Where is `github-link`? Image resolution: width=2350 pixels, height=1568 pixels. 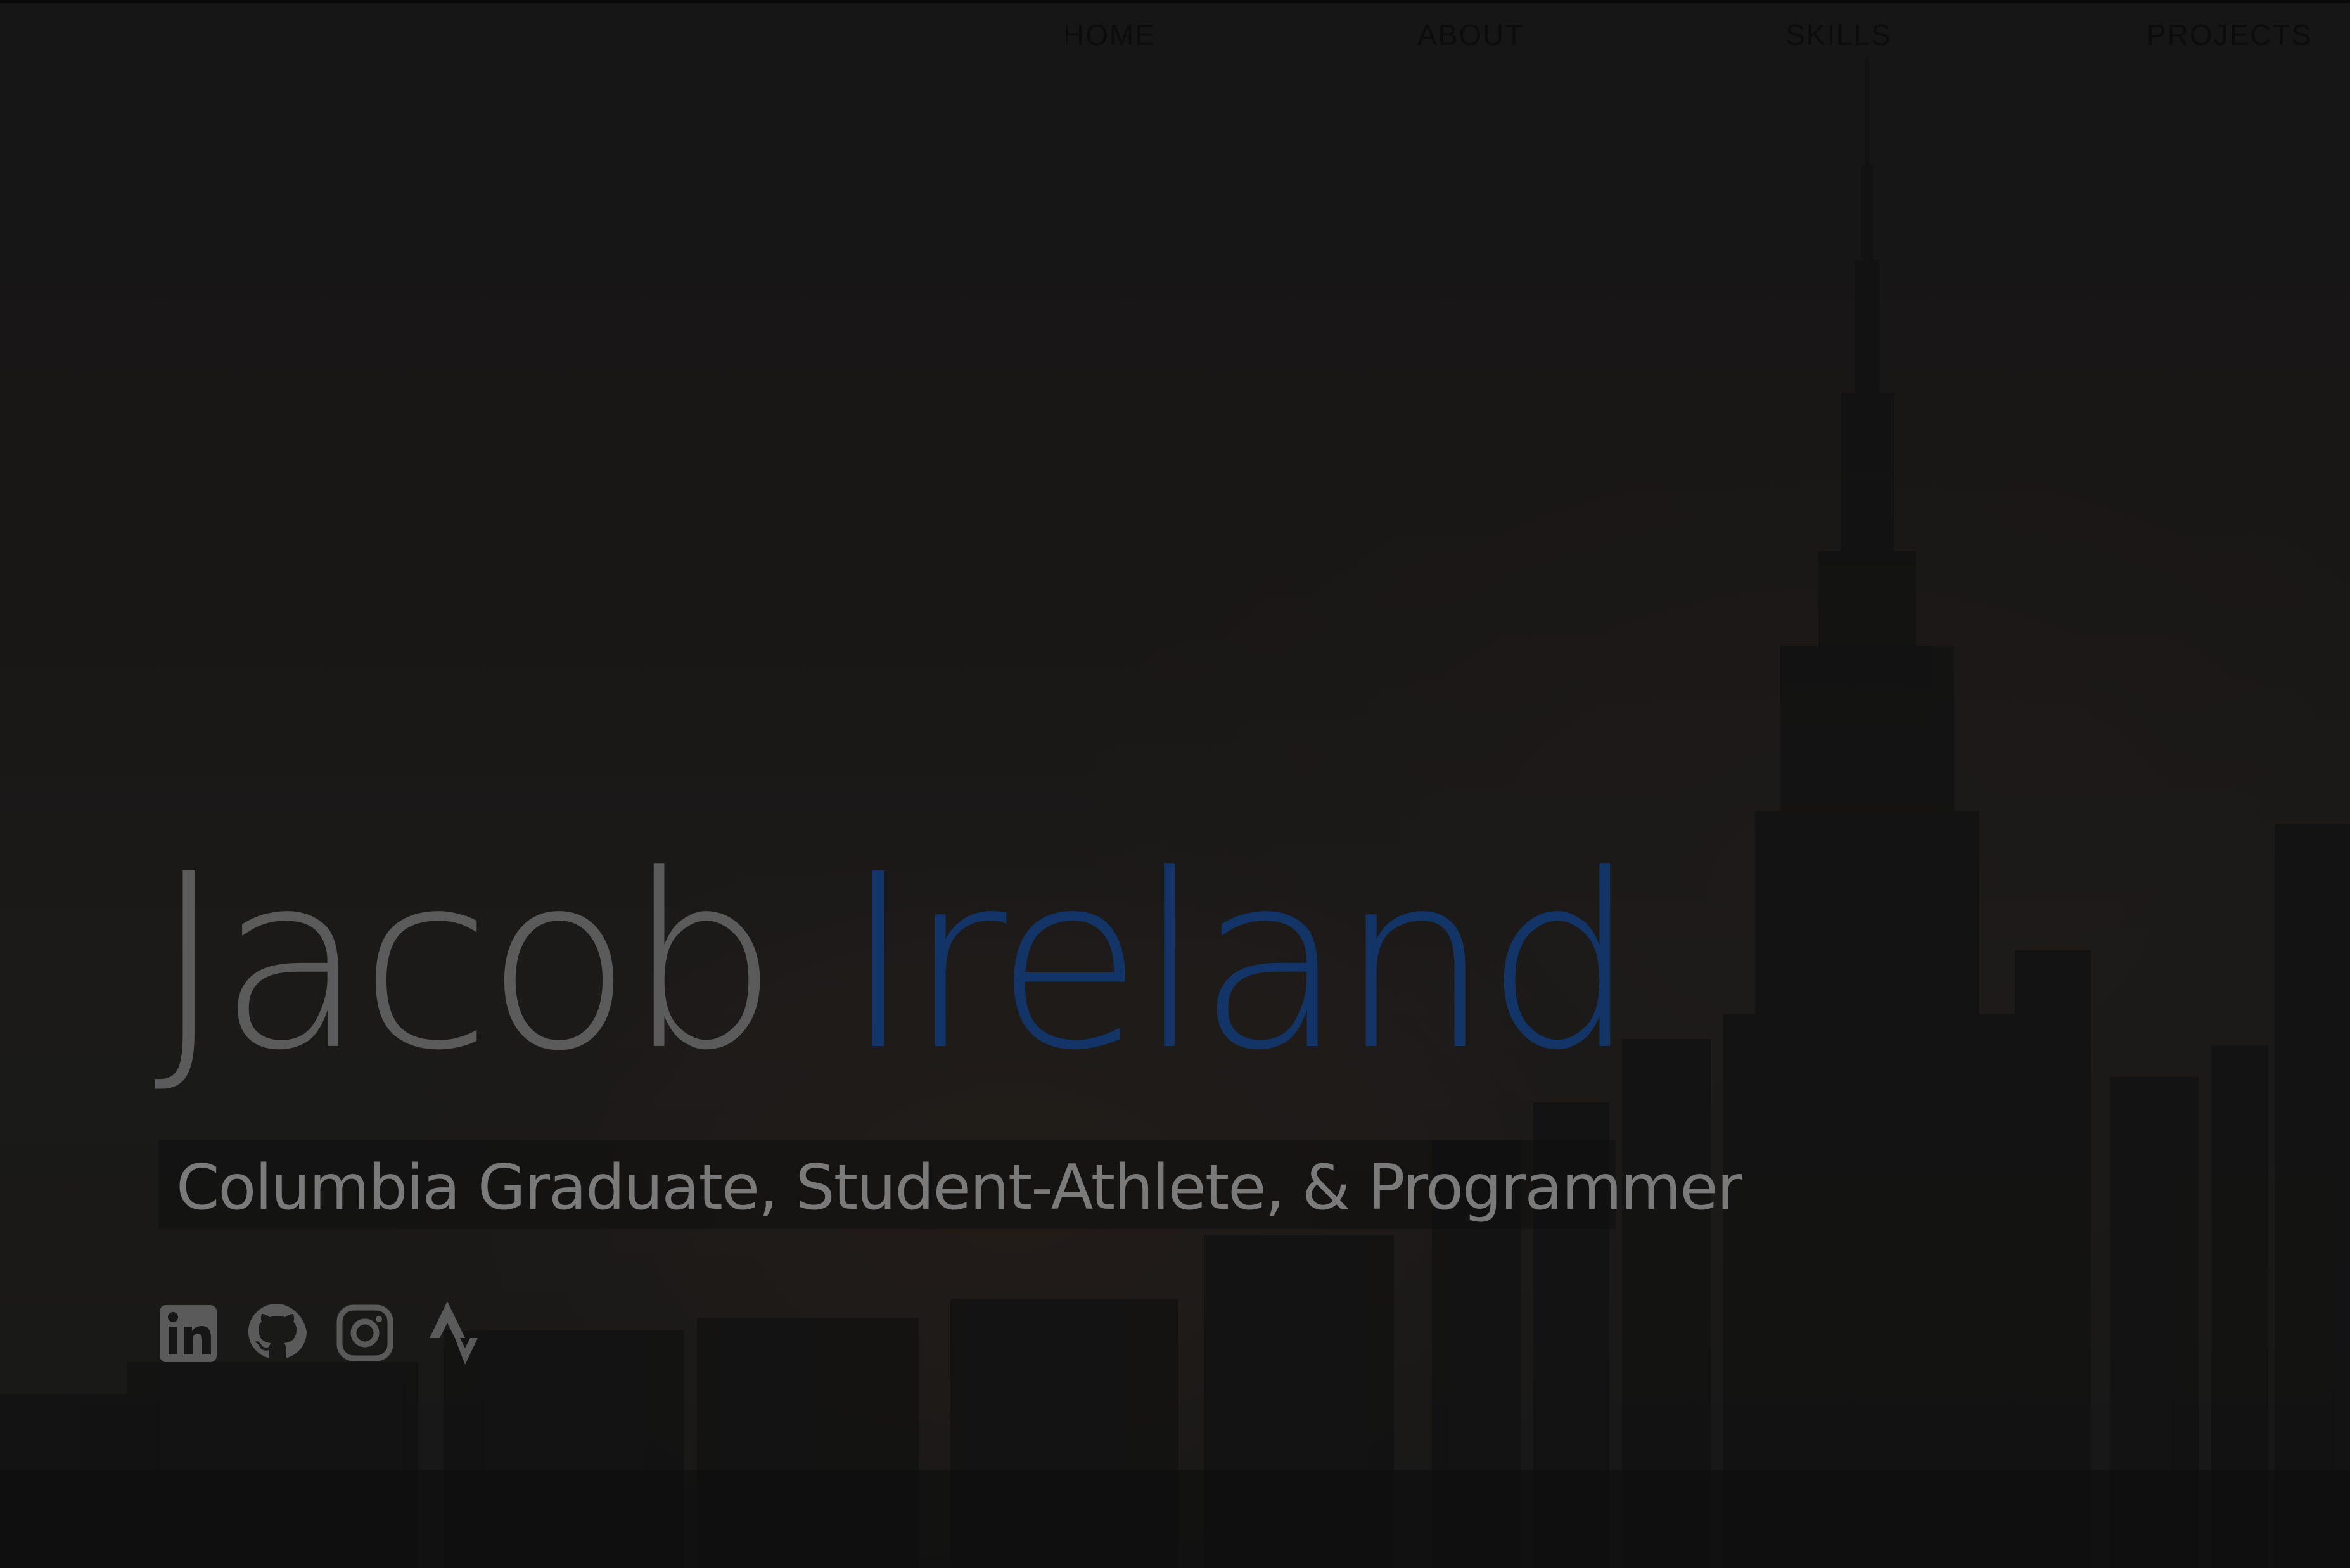 github-link is located at coordinates (276, 1333).